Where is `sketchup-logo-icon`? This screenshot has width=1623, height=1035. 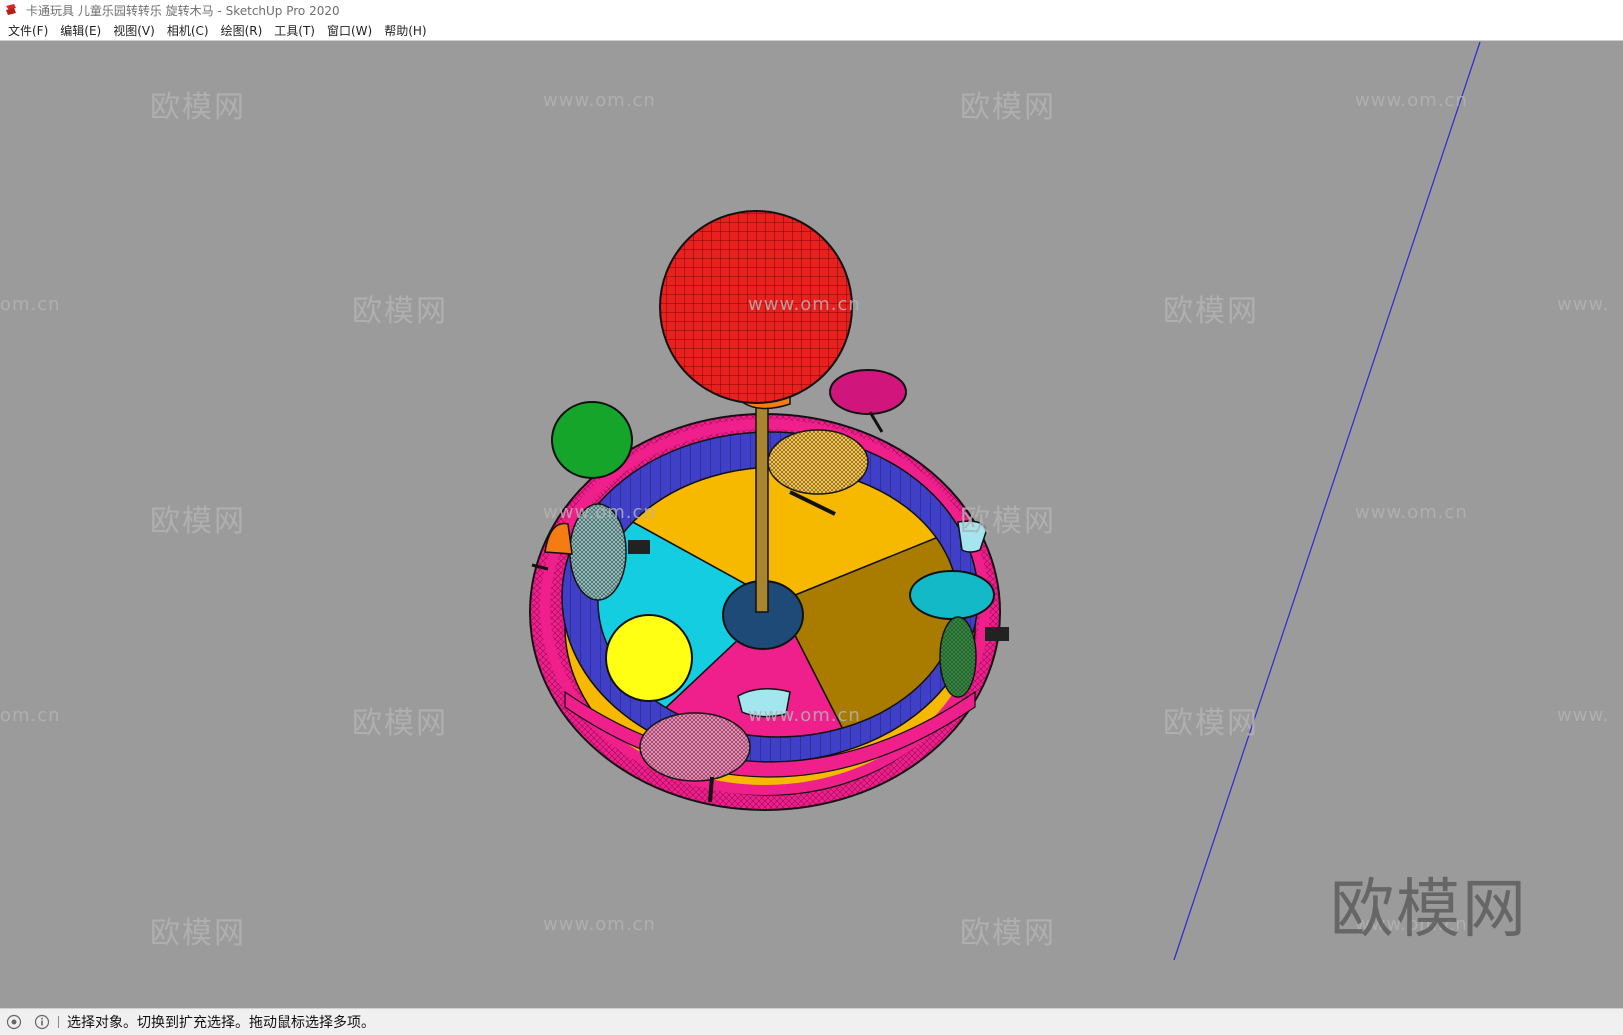
sketchup-logo-icon is located at coordinates (11, 9).